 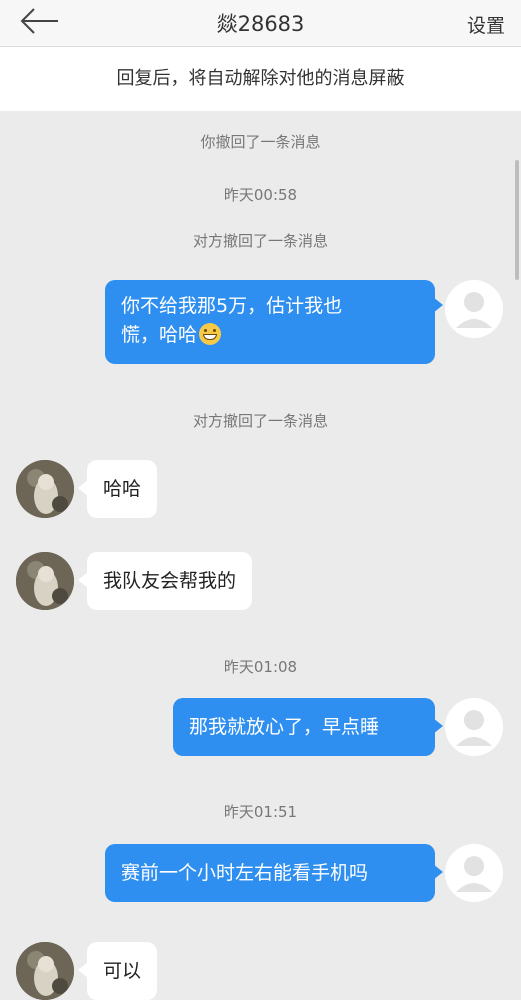 I want to click on message-text: 哈哈, so click(x=122, y=489).